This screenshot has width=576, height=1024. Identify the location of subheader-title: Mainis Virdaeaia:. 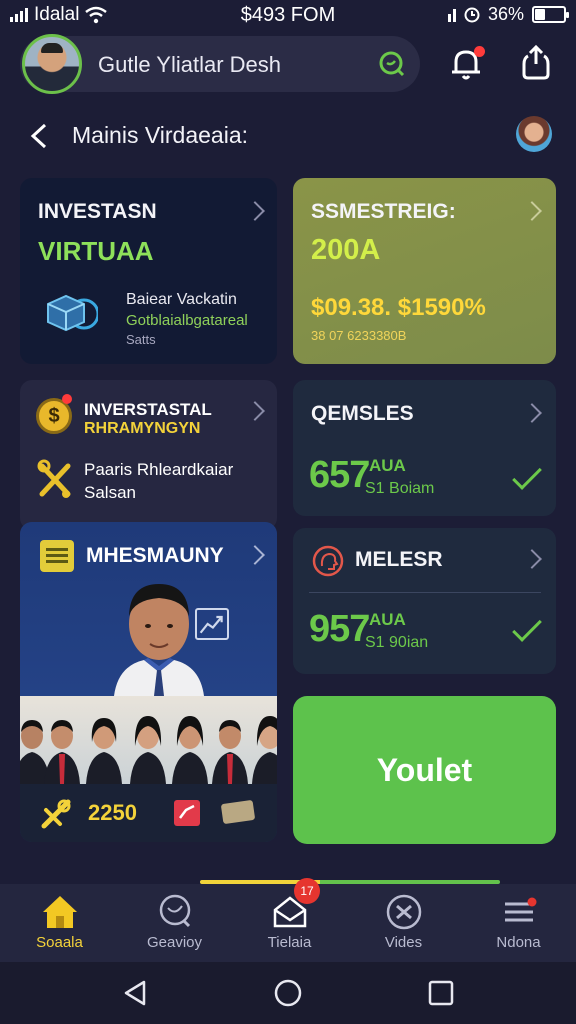
(160, 135).